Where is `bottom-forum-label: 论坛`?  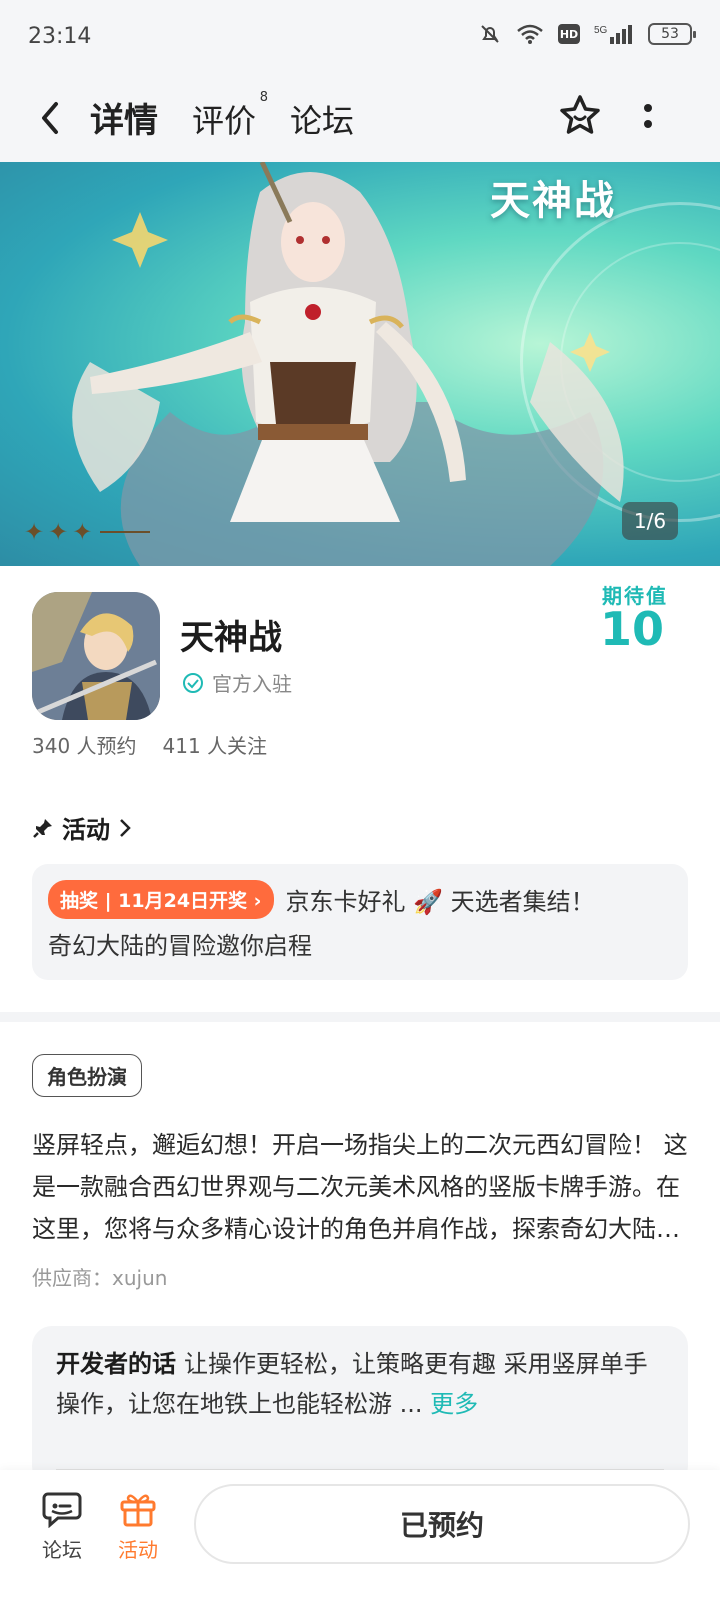 bottom-forum-label: 论坛 is located at coordinates (62, 1550).